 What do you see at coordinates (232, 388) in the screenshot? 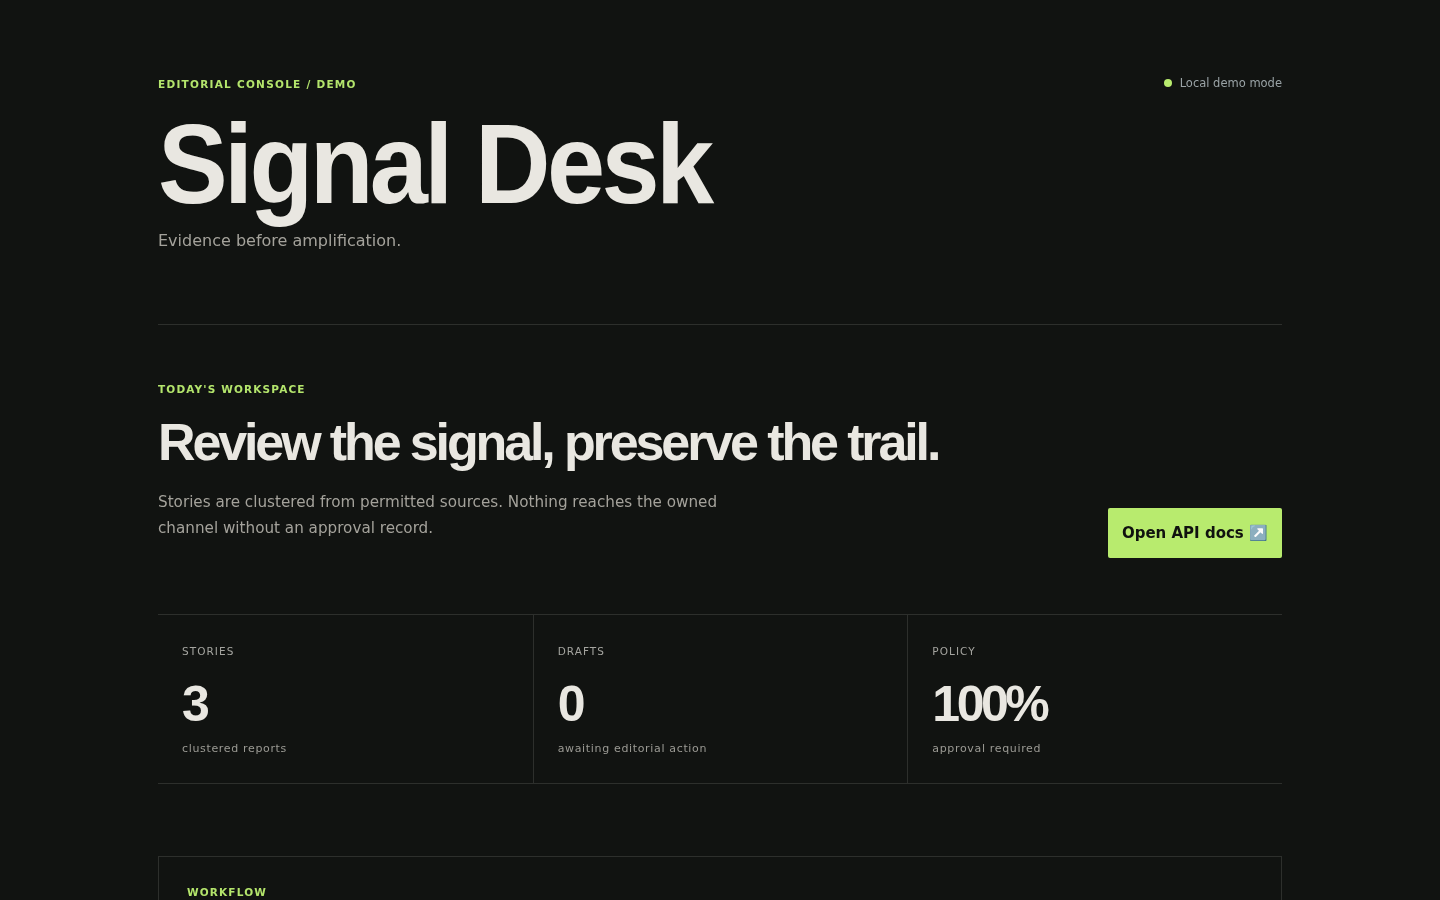
I see `eyebrow-label: TODAY'S WORKSPACE` at bounding box center [232, 388].